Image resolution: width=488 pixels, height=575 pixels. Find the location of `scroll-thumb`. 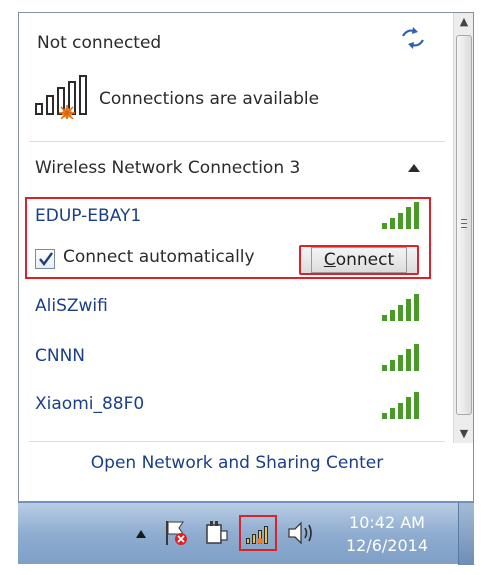

scroll-thumb is located at coordinates (464, 225).